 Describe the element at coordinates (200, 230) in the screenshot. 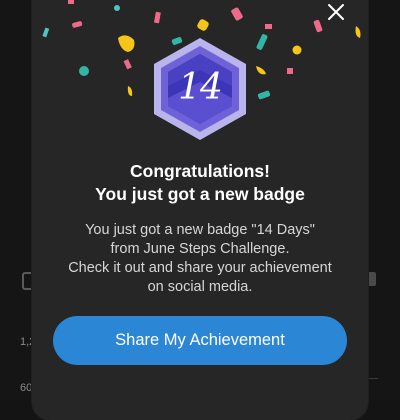

I see `desc-line-1: You just got a new badge "14 Days"` at that location.